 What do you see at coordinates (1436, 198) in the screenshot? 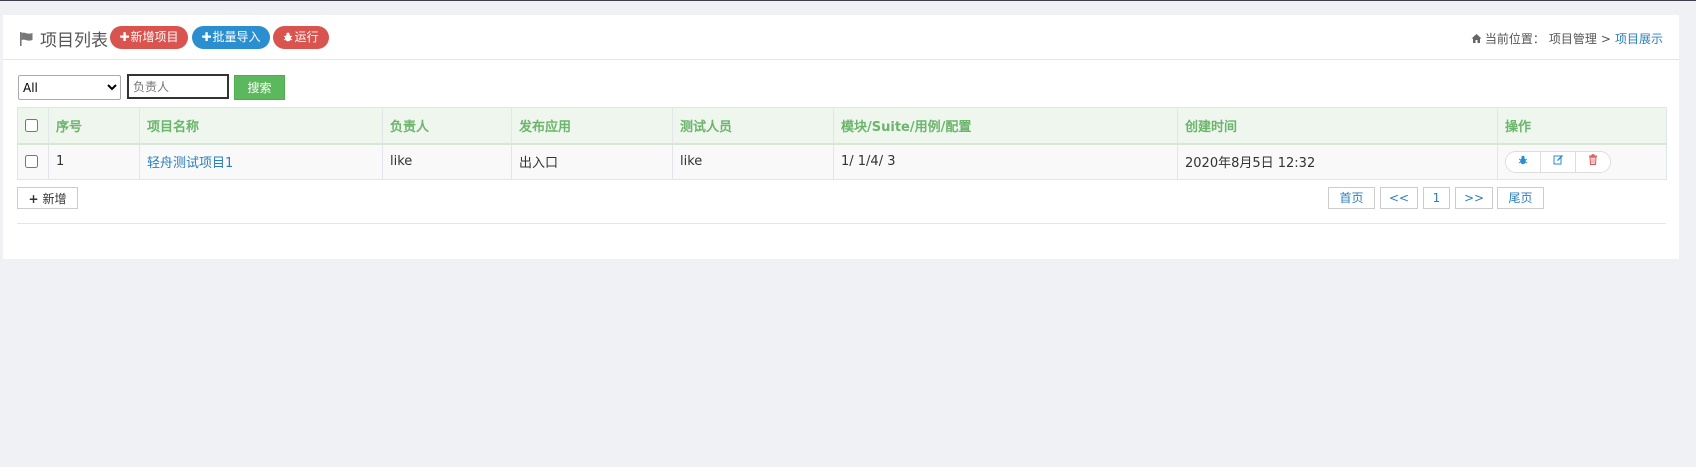
I see `pager-page-button: 1` at bounding box center [1436, 198].